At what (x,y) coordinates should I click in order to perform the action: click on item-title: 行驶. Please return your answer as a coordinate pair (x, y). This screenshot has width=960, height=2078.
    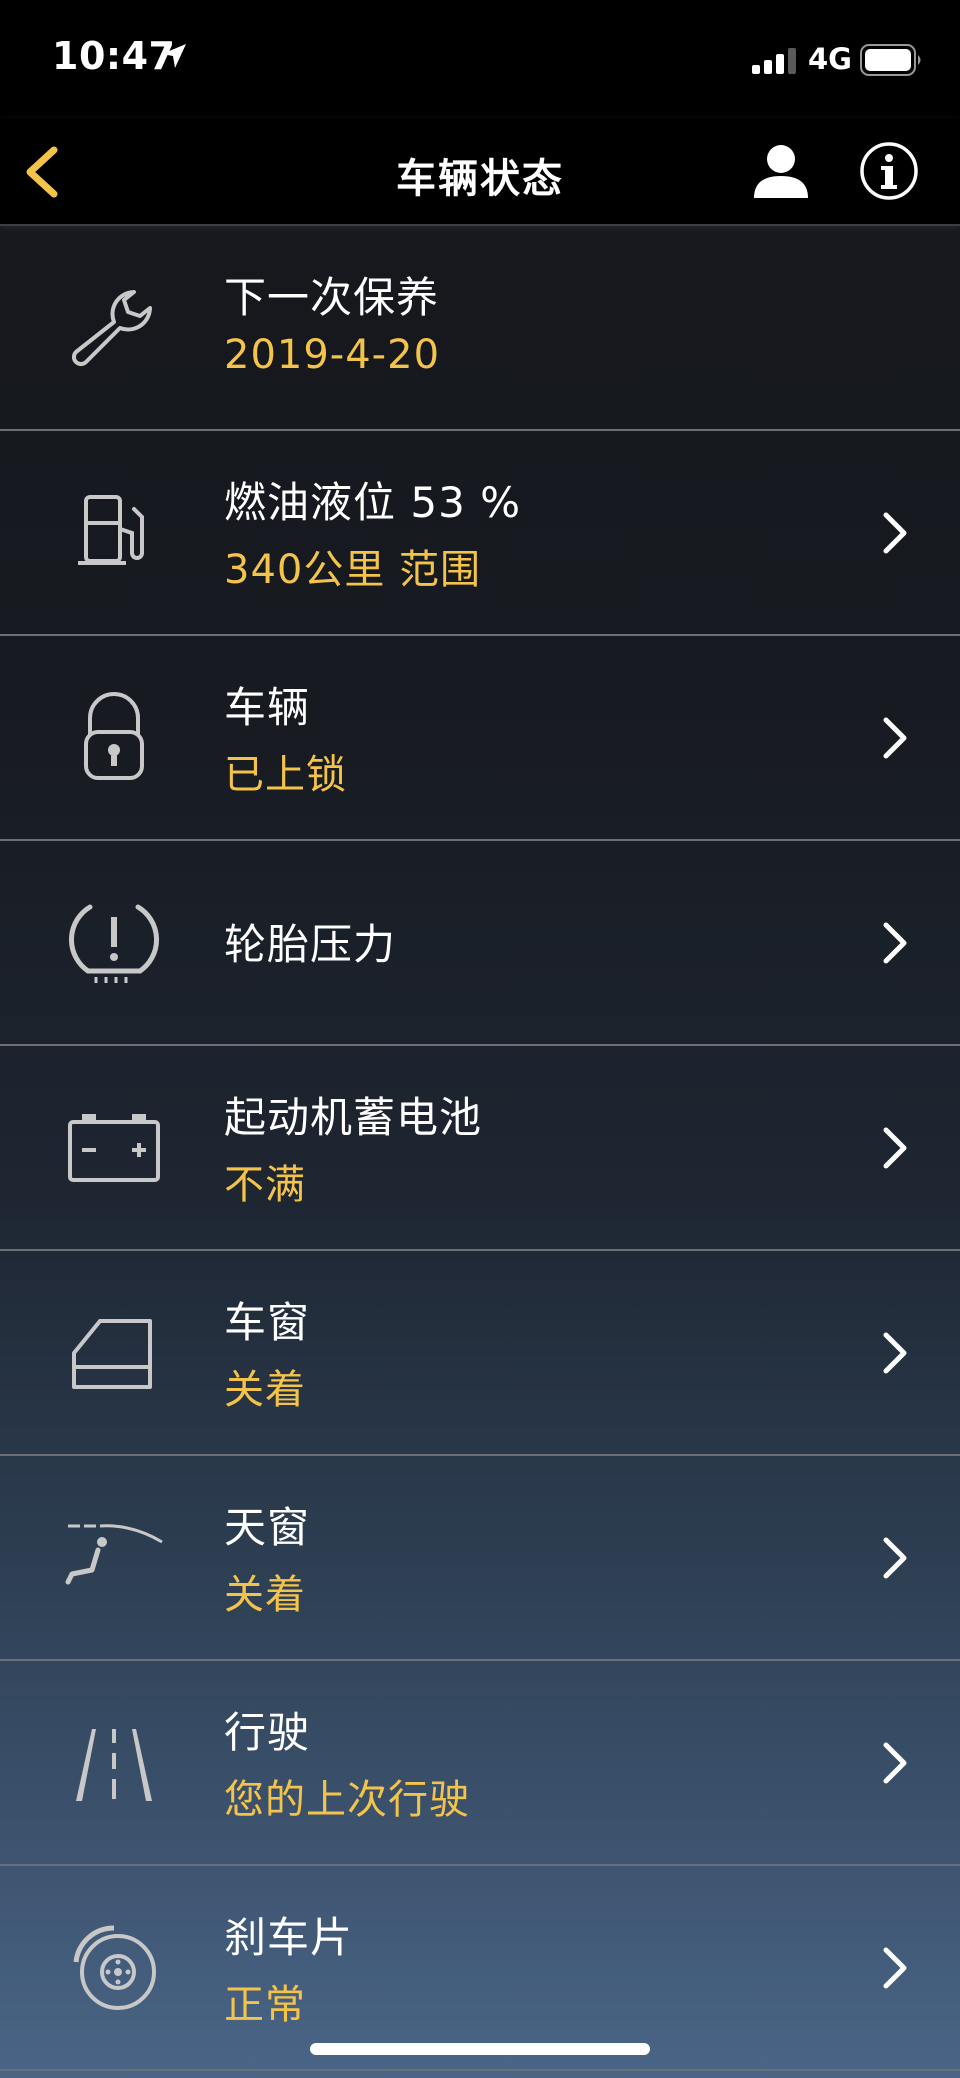
    Looking at the image, I should click on (267, 1732).